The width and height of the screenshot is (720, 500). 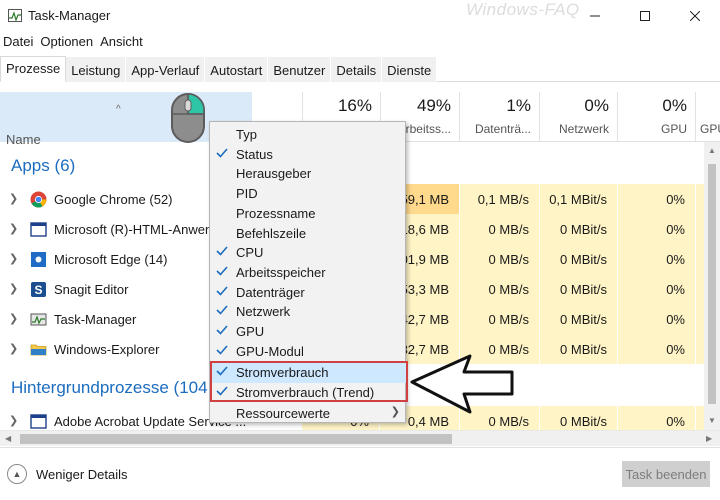 I want to click on menu-item-typ: Typ, so click(x=308, y=135).